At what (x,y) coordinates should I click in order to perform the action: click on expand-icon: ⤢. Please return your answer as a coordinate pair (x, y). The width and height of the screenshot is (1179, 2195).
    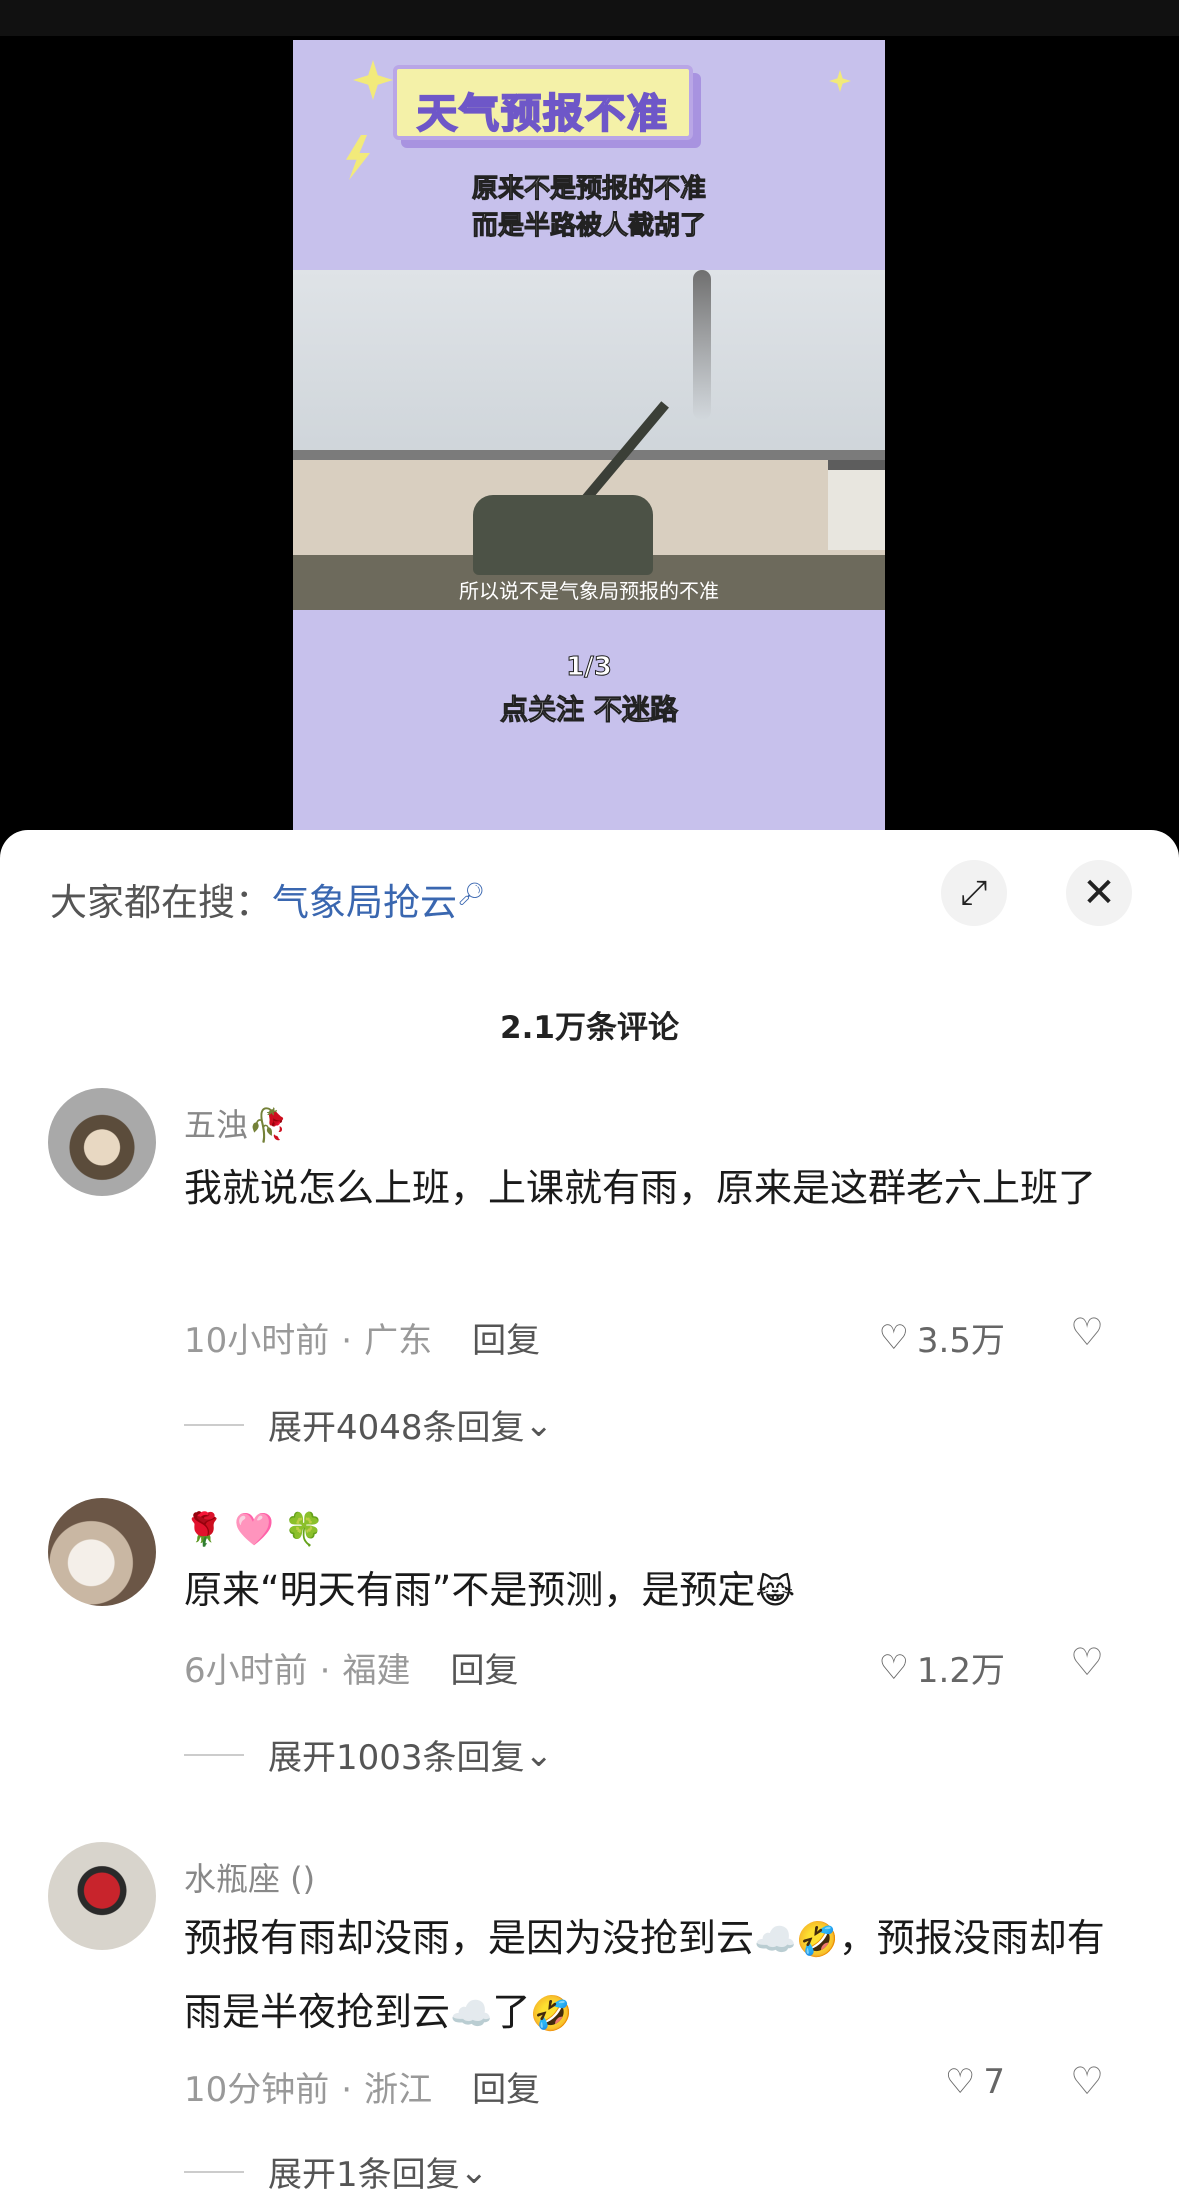
    Looking at the image, I should click on (974, 893).